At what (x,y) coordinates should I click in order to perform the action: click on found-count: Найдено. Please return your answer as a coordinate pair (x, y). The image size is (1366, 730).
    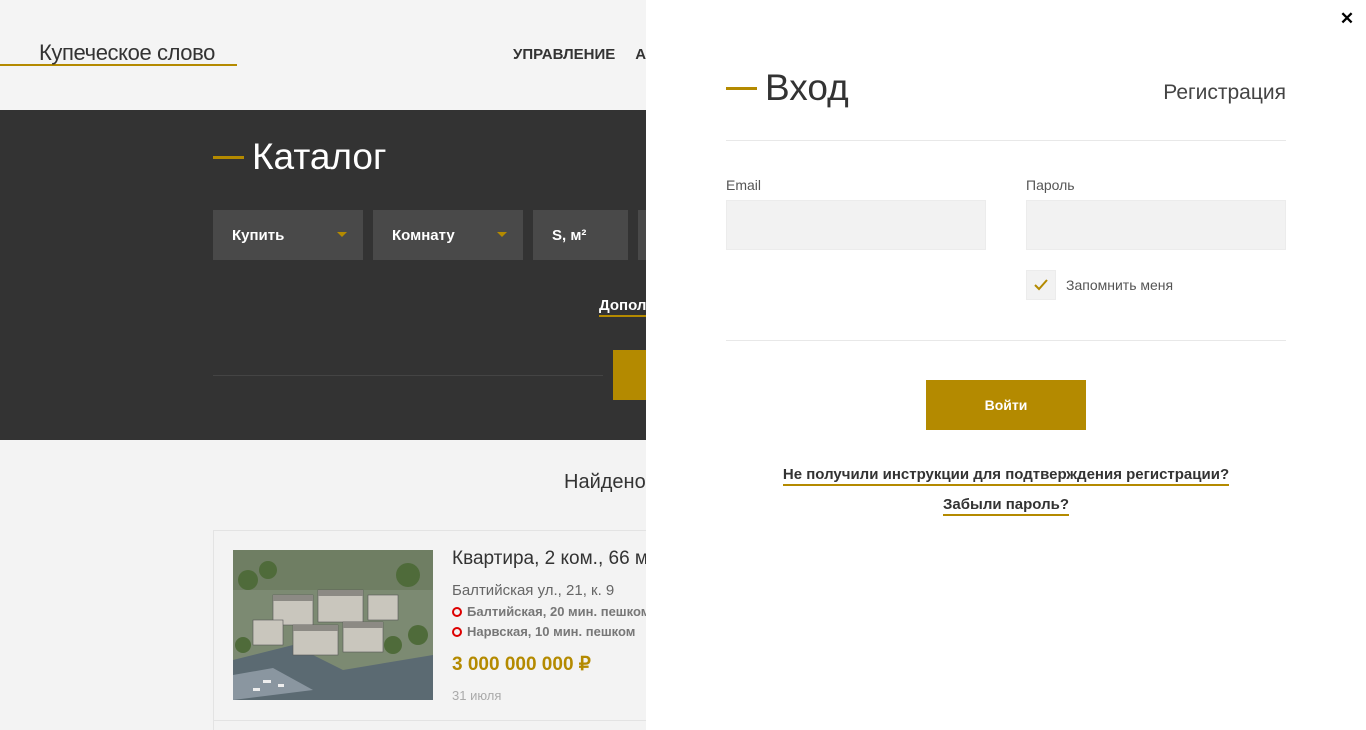
    Looking at the image, I should click on (605, 482).